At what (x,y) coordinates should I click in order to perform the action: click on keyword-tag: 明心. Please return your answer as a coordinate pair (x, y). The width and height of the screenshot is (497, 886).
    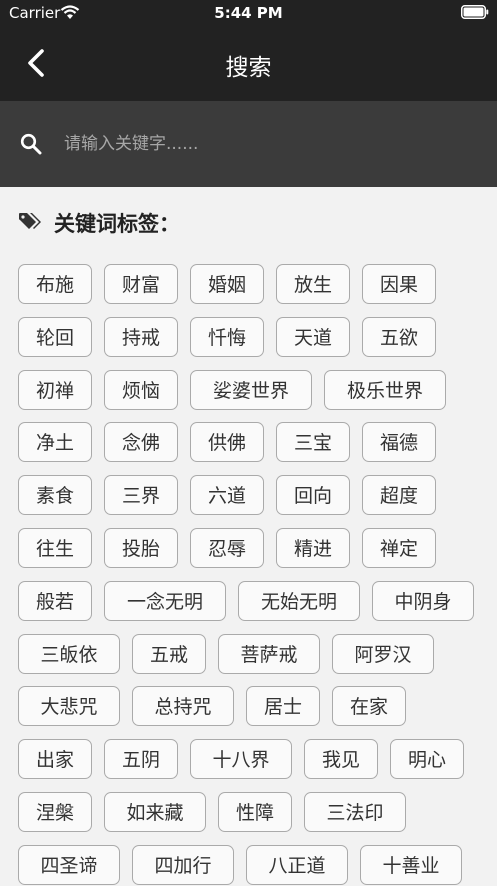
    Looking at the image, I should click on (427, 759).